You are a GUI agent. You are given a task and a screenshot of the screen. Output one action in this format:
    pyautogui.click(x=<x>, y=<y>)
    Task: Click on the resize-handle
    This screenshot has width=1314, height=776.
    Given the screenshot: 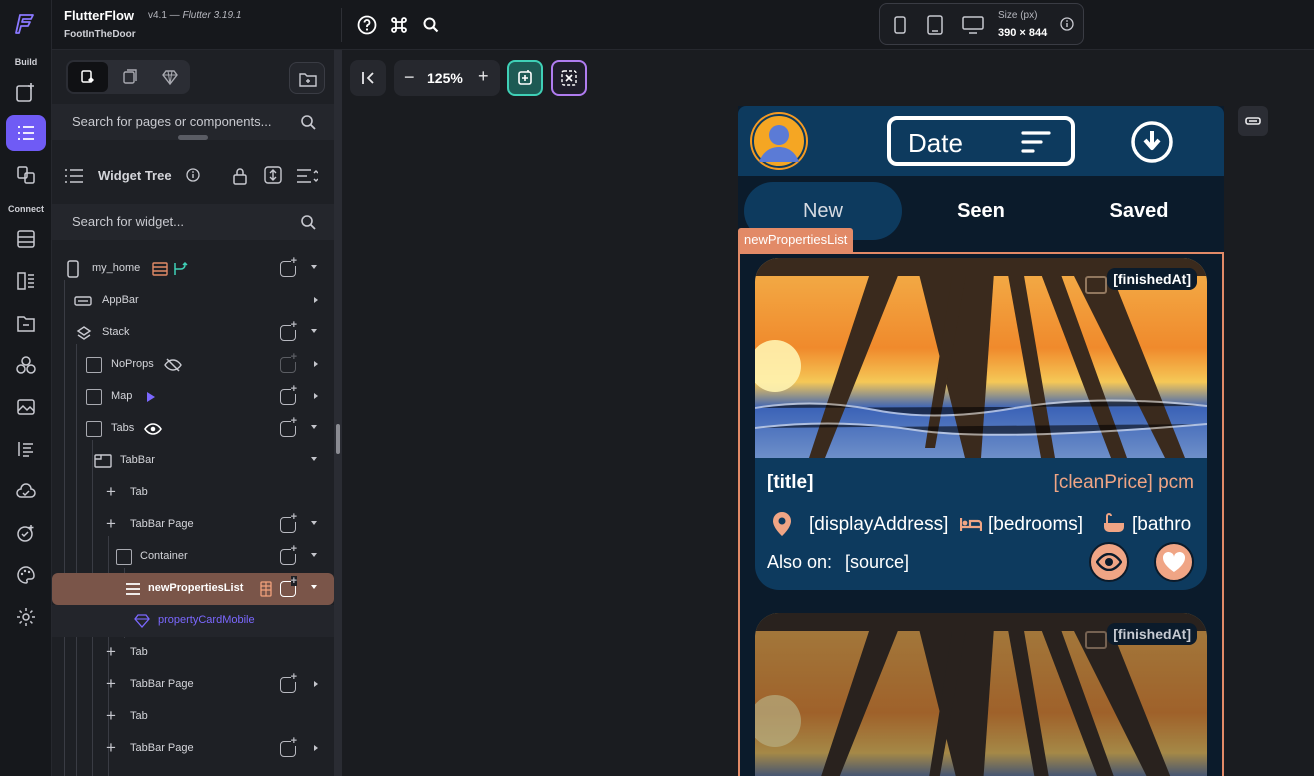 What is the action you would take?
    pyautogui.click(x=193, y=137)
    